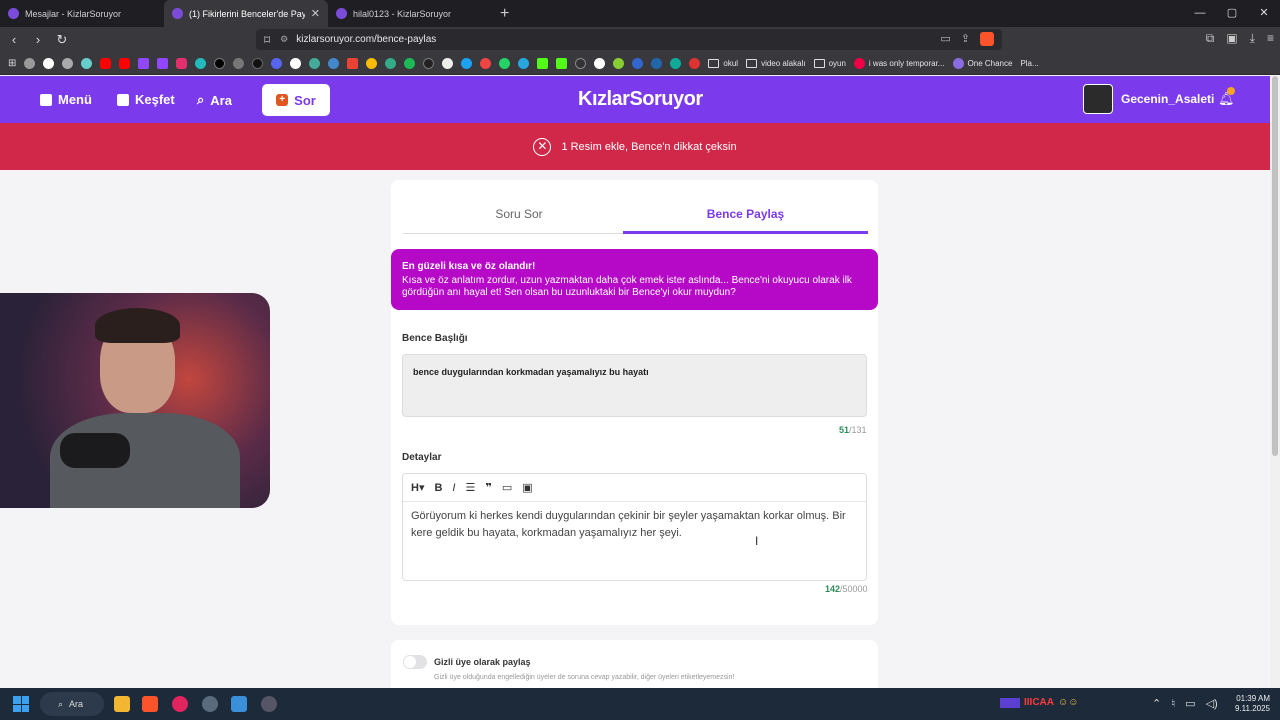  I want to click on site-info-icon: ⚙, so click(284, 39).